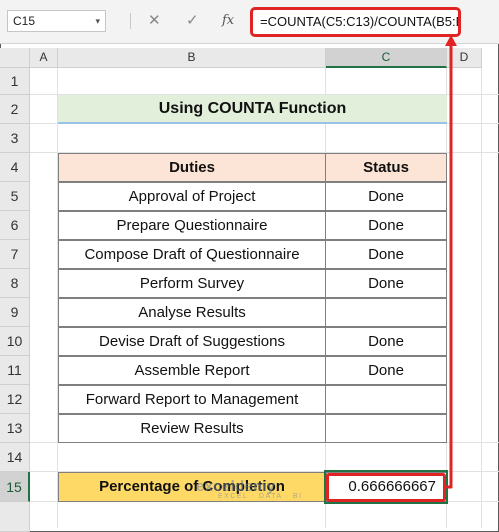 This screenshot has width=499, height=532. I want to click on insert-function-button: fx, so click(228, 21).